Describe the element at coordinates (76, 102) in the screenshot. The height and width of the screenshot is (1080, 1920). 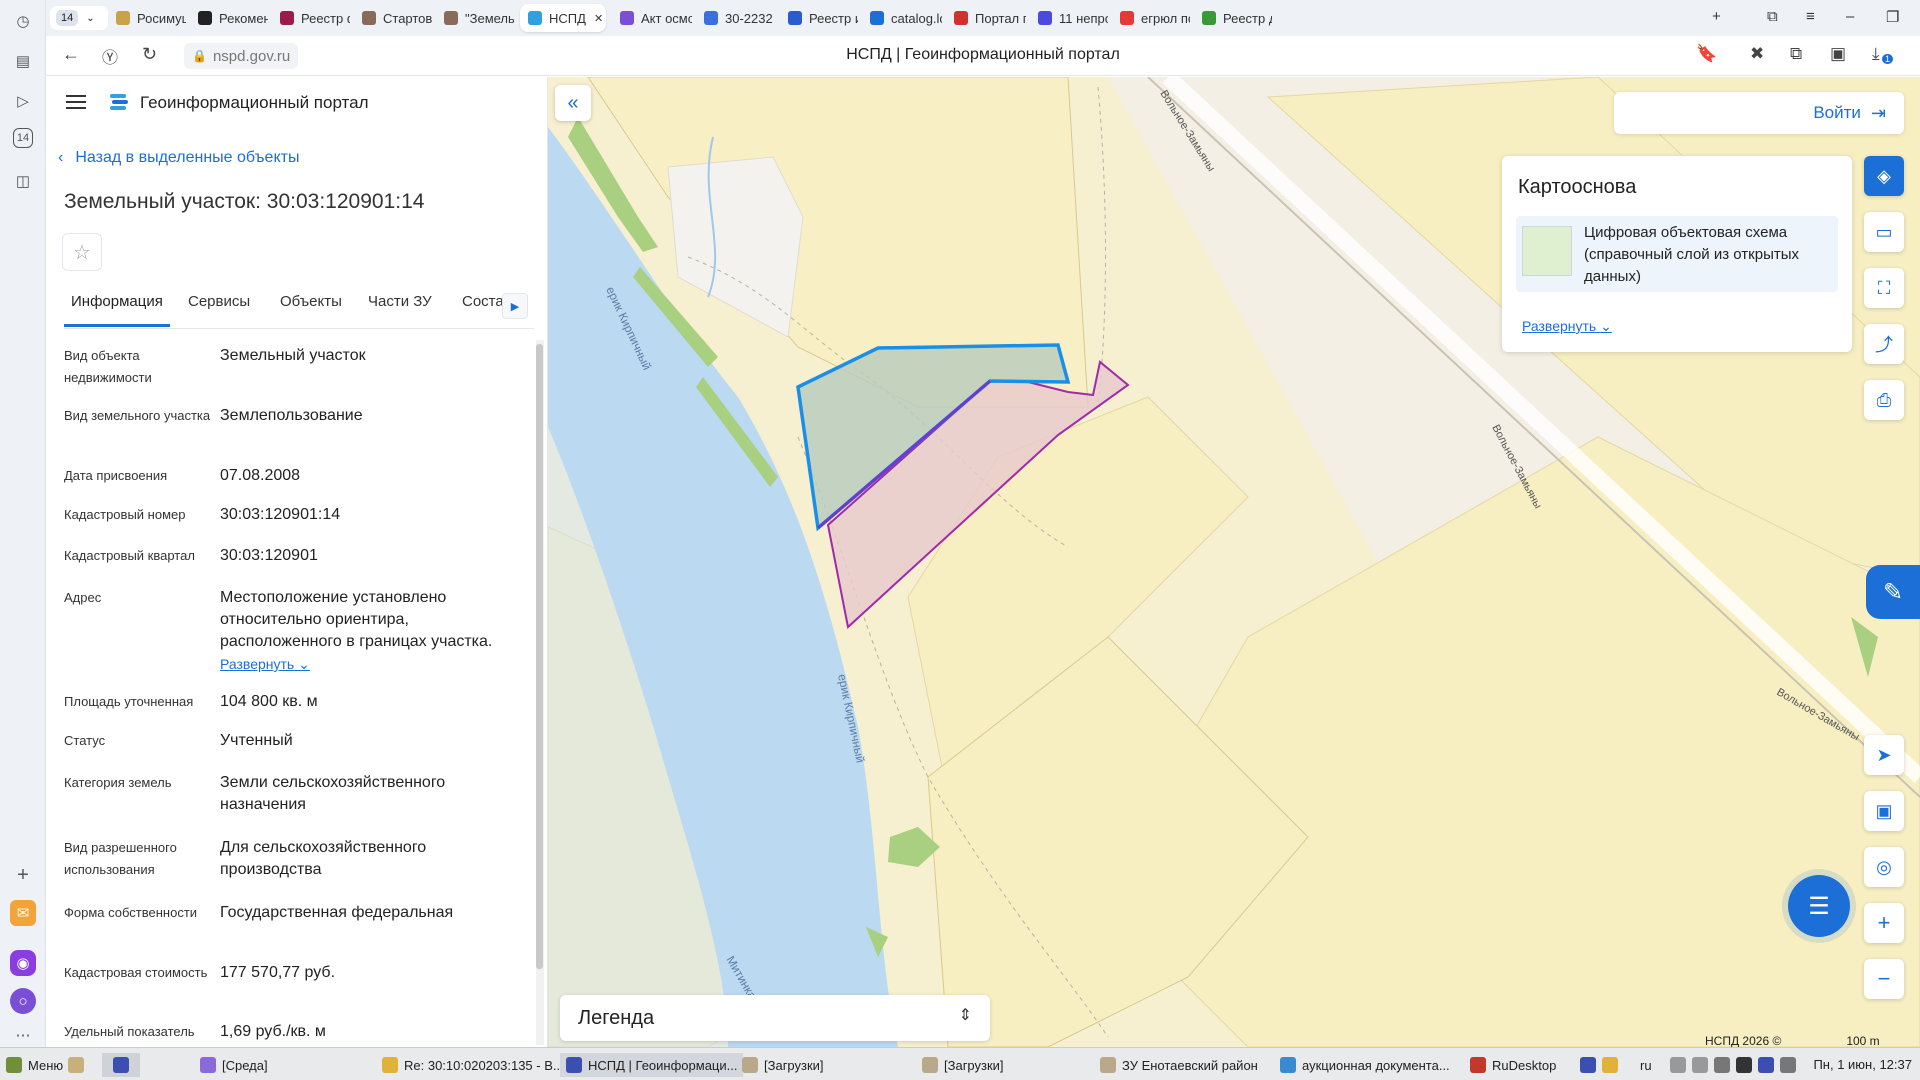
I see `hamburger-icon` at that location.